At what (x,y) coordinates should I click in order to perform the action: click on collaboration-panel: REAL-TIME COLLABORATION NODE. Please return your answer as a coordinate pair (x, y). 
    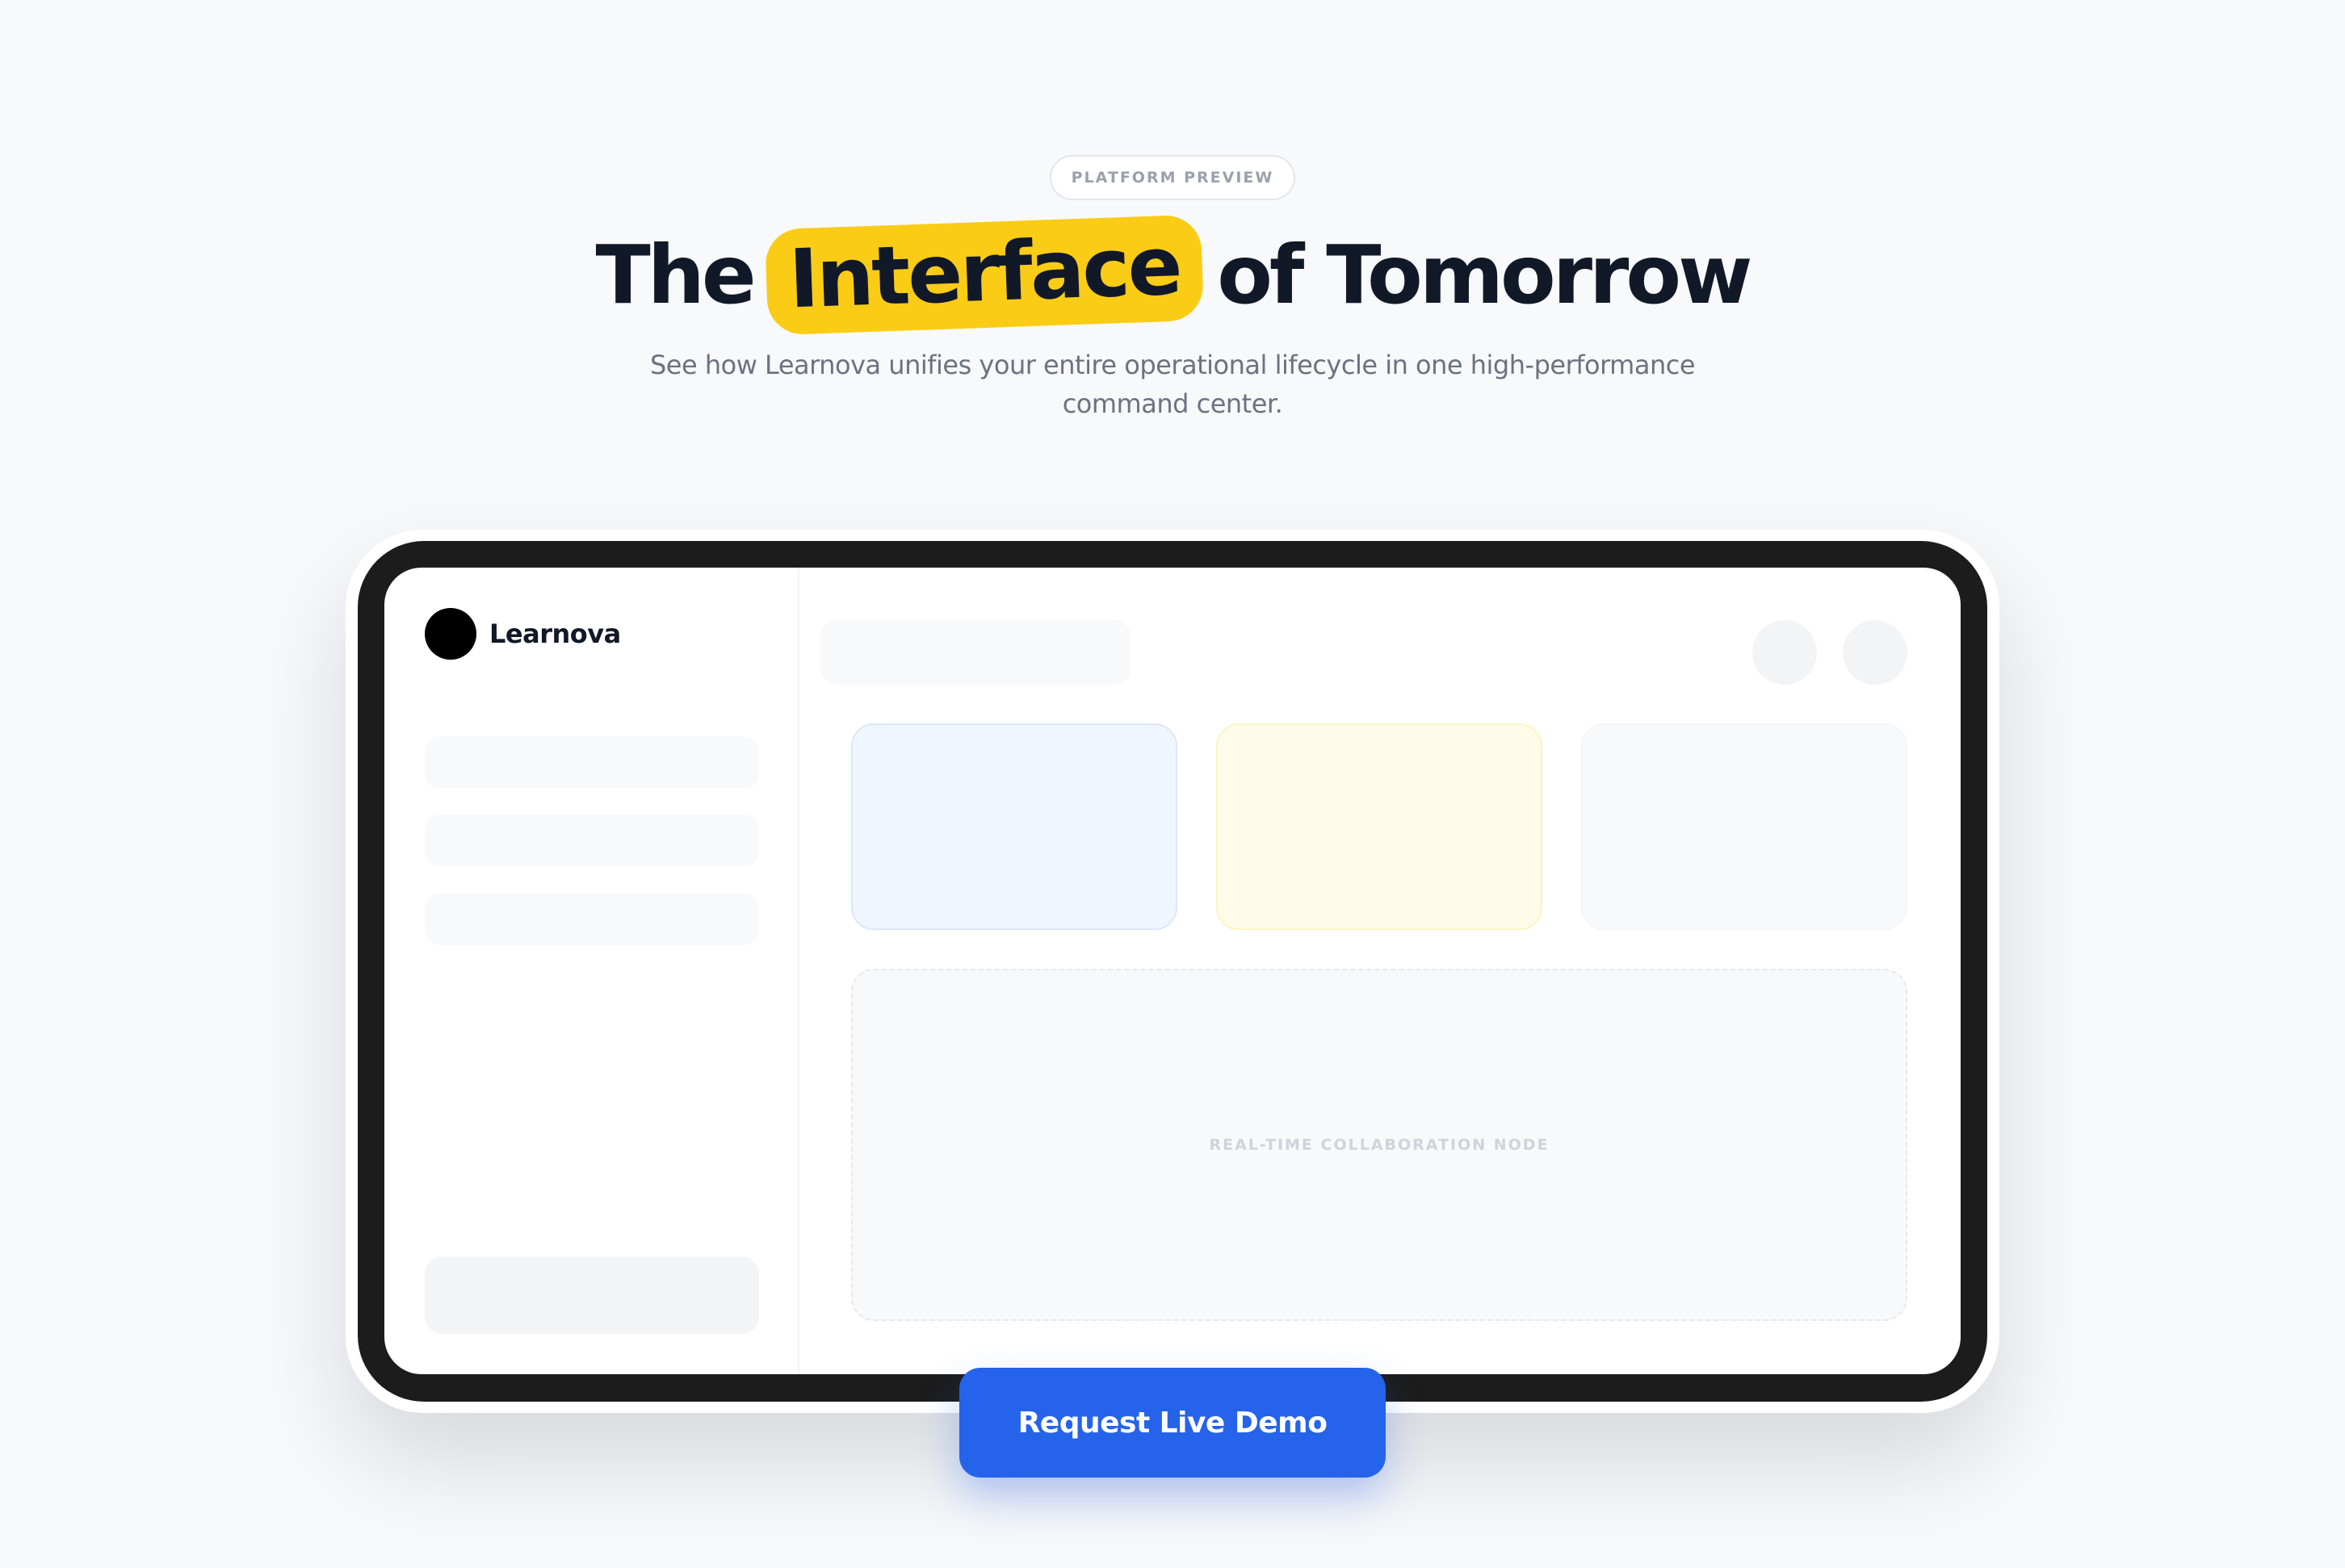
    Looking at the image, I should click on (1379, 1145).